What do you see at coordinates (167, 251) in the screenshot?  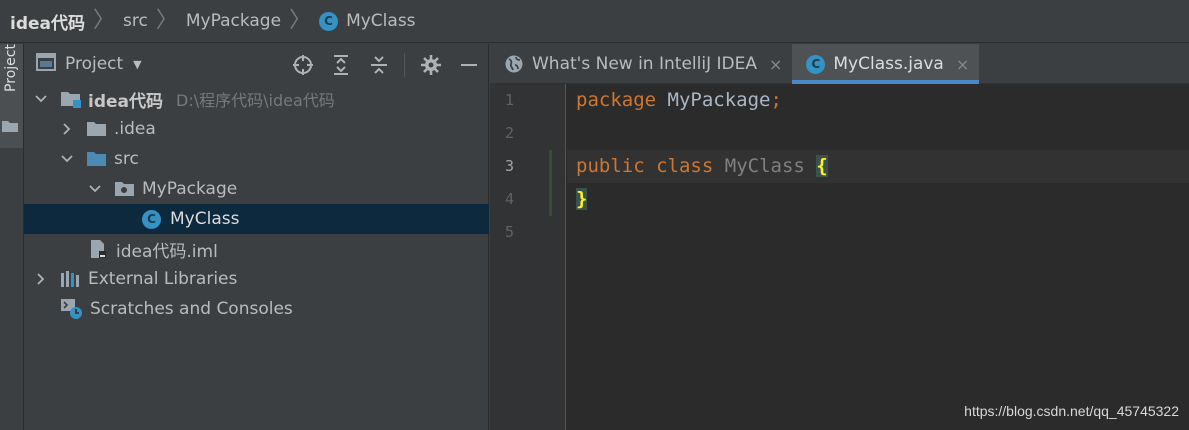 I see `tree-item-label: idea代码.iml` at bounding box center [167, 251].